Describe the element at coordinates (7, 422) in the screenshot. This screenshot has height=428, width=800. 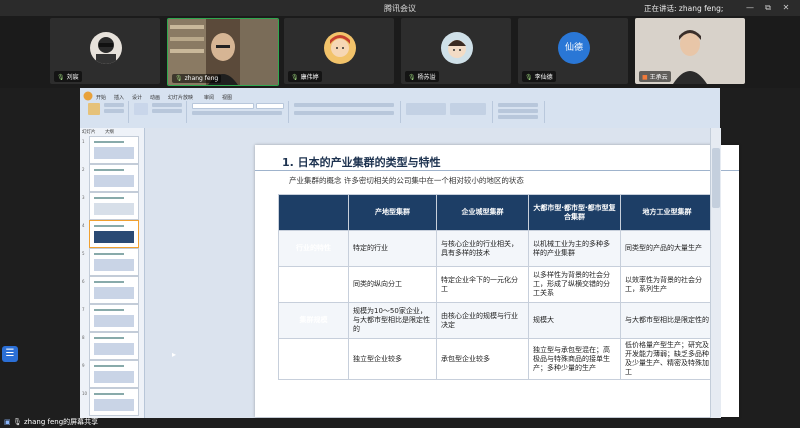
I see `share-icon: ▣` at that location.